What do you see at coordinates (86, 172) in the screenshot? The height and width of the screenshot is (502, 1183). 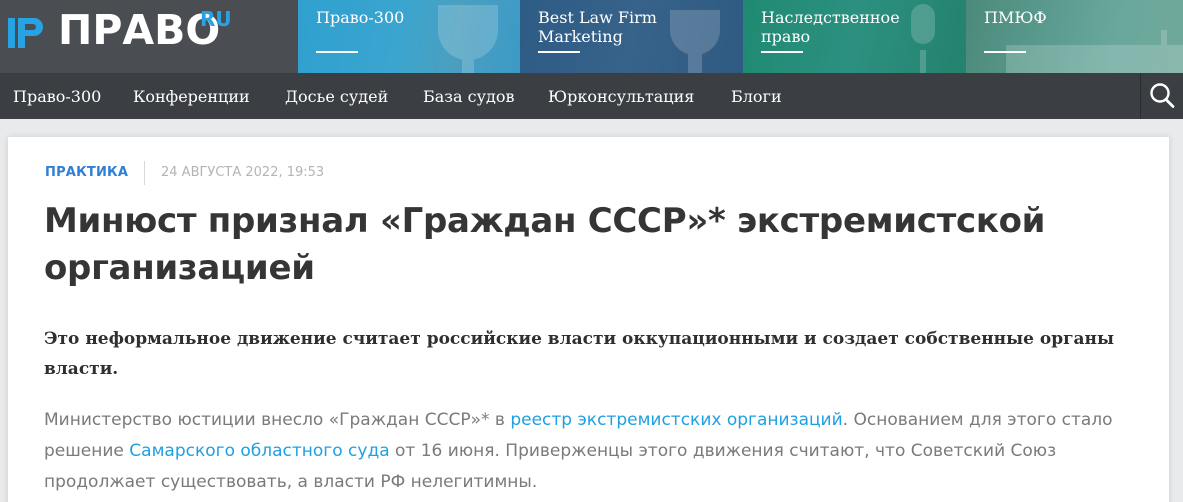 I see `article-category: ПРАКТИКА` at bounding box center [86, 172].